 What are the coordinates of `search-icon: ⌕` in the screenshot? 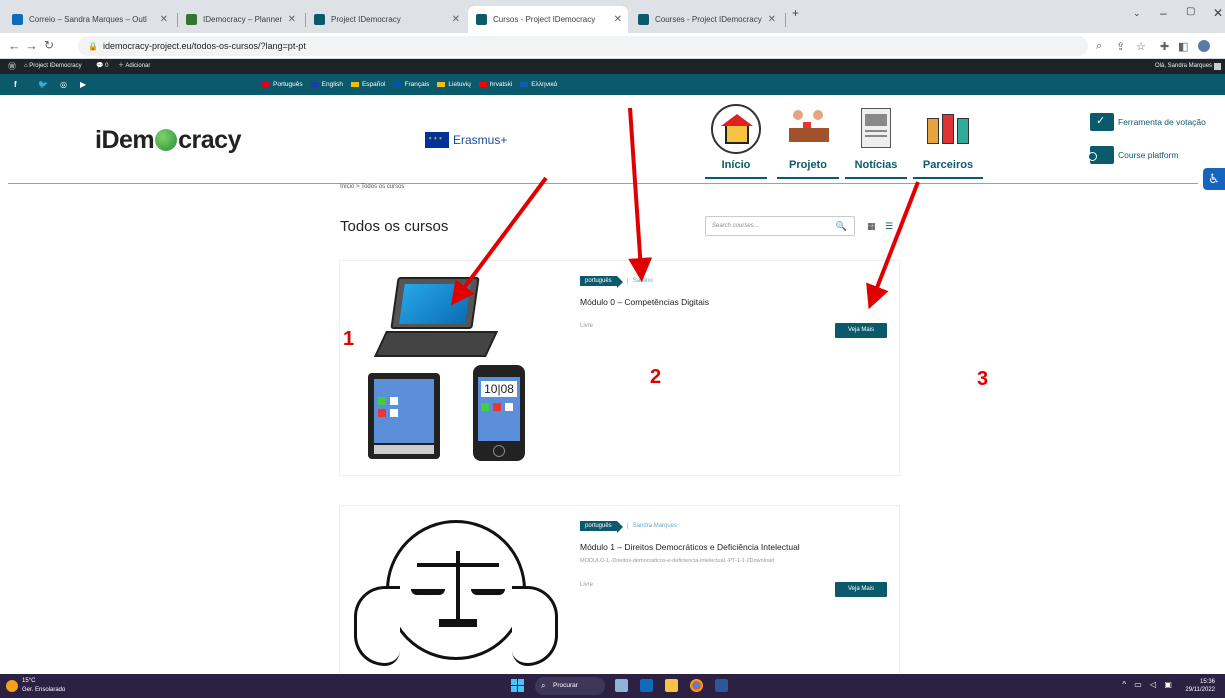 It's located at (543, 685).